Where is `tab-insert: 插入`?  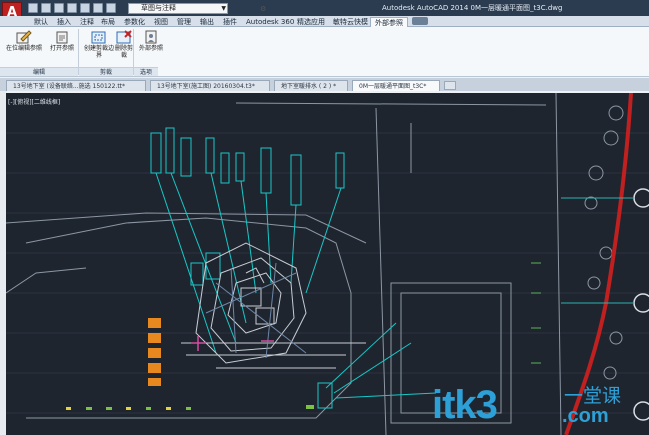
tab-insert: 插入 is located at coordinates (64, 22).